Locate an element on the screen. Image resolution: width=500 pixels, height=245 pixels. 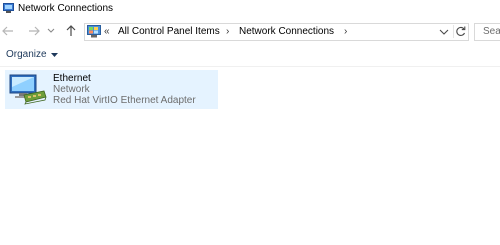
ethernet-adapter-icon is located at coordinates (28, 89).